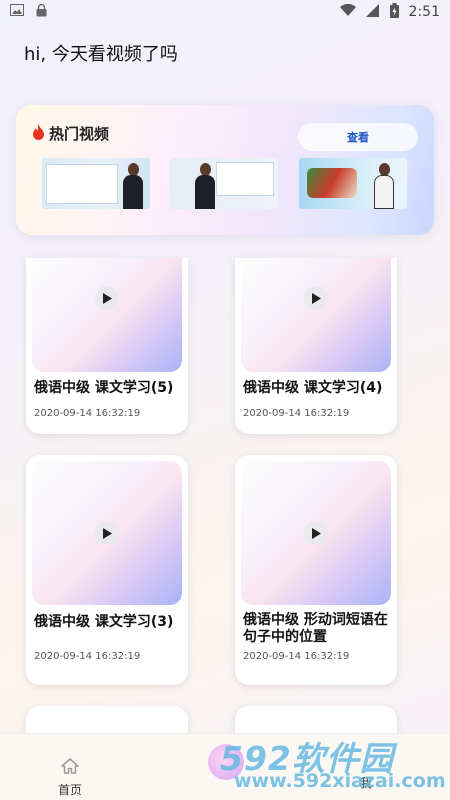  What do you see at coordinates (347, 12) in the screenshot?
I see `wifi-icon` at bounding box center [347, 12].